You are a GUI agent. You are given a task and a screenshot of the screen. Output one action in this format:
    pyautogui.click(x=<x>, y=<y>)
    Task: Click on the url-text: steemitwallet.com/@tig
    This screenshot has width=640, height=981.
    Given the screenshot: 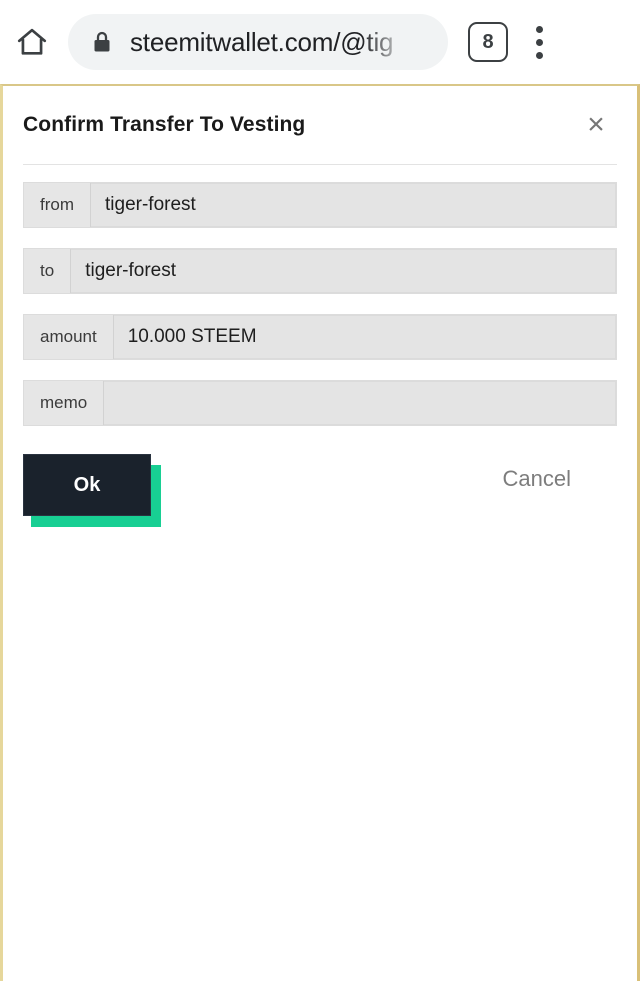 What is the action you would take?
    pyautogui.click(x=262, y=41)
    